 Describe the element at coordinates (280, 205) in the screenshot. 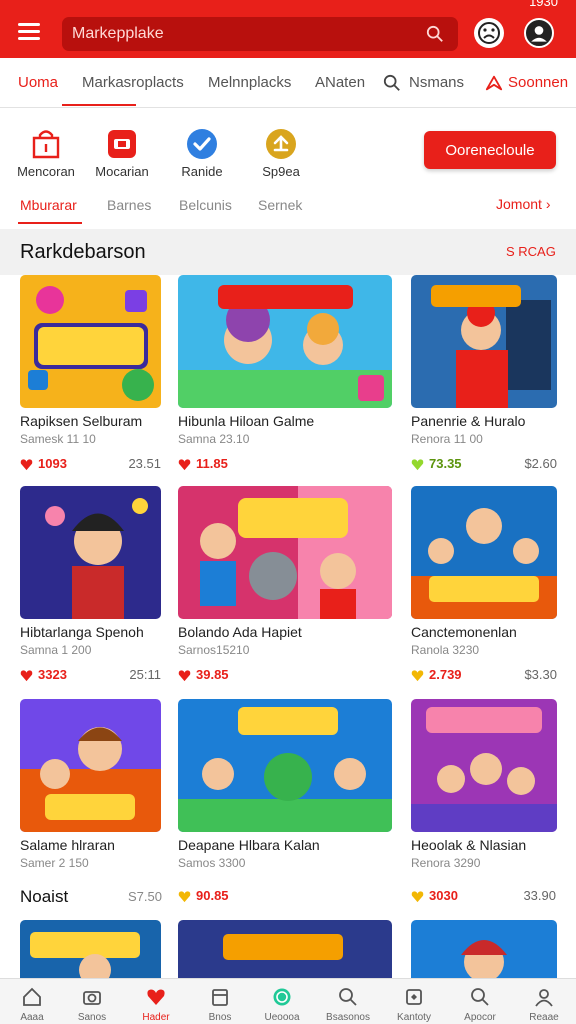

I see `subtab-sernek: Sernek` at that location.